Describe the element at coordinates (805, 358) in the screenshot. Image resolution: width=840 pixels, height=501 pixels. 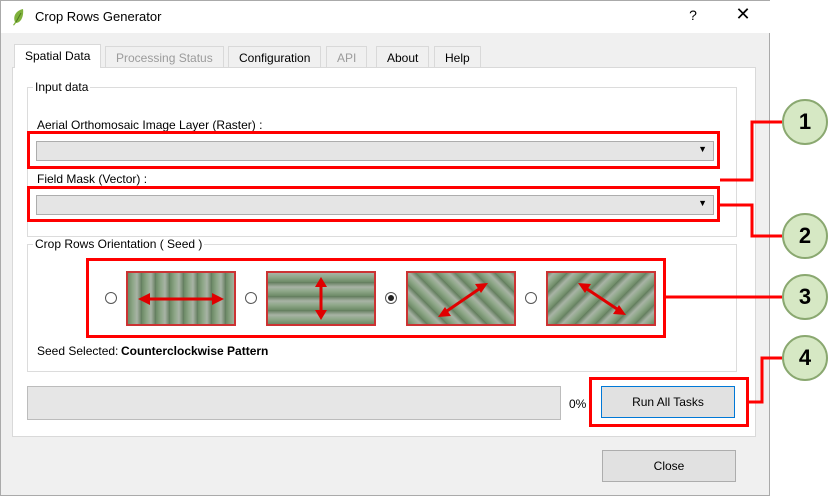
I see `callout-4: 4` at that location.